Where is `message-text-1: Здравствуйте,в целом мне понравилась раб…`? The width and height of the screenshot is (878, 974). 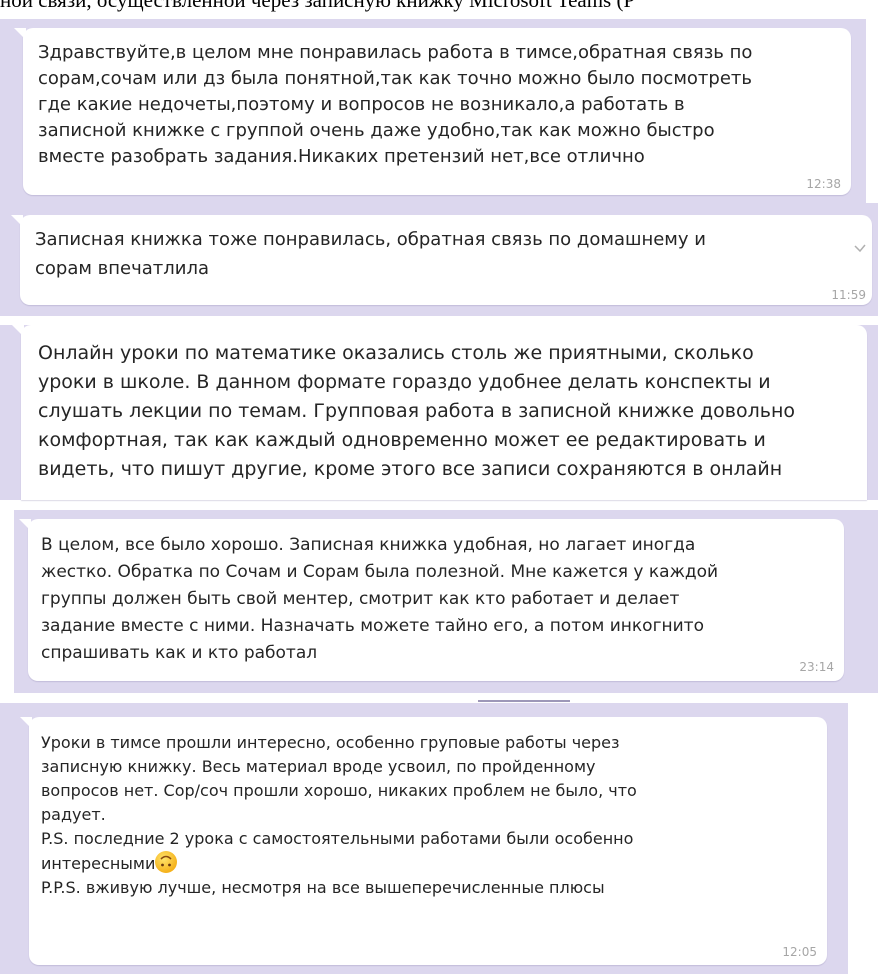
message-text-1: Здравствуйте,в целом мне понравилась раб… is located at coordinates (395, 104).